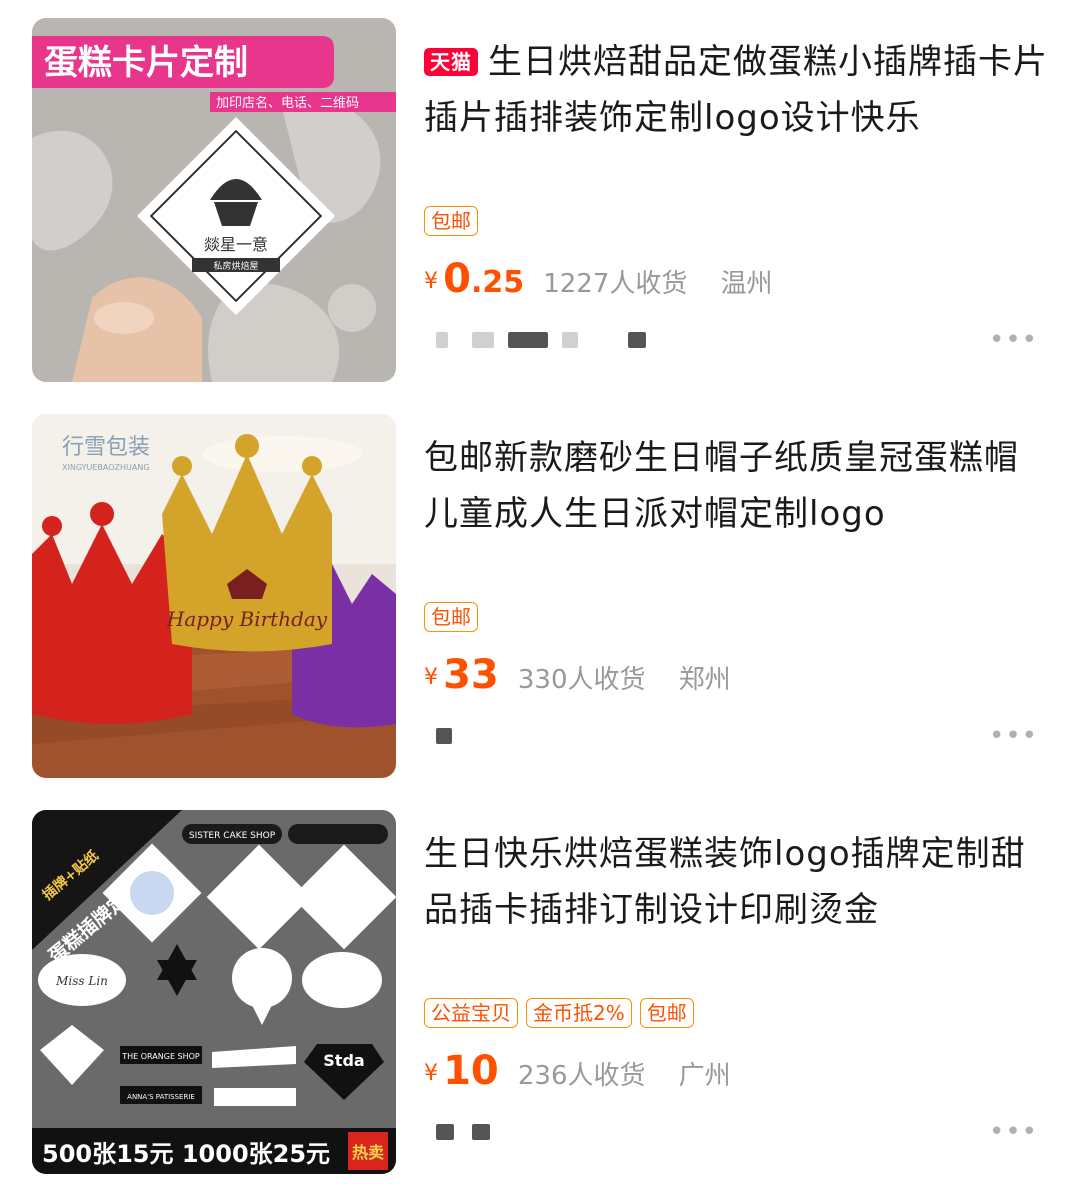 This screenshot has width=1079, height=1188. I want to click on image-shop3: ANNA'S PATISSERIE, so click(161, 1097).